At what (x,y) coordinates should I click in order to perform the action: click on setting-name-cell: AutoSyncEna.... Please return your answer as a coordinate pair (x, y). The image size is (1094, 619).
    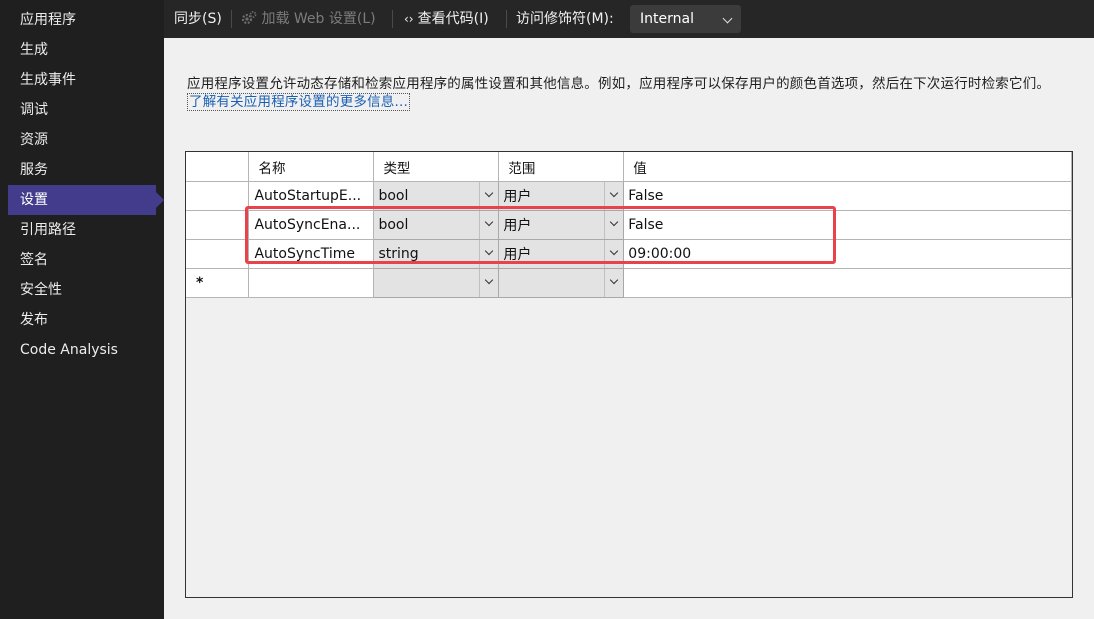
    Looking at the image, I should click on (311, 225).